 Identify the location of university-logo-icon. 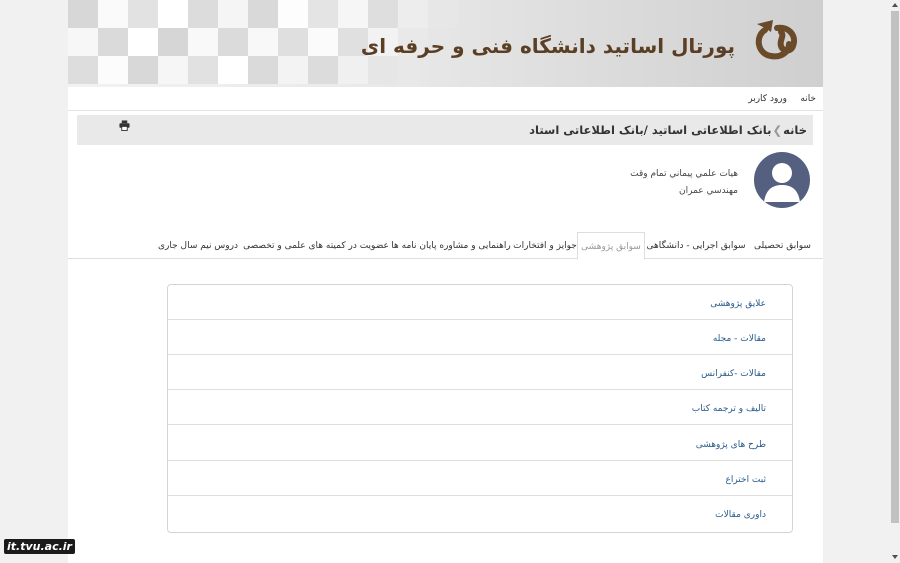
(776, 40).